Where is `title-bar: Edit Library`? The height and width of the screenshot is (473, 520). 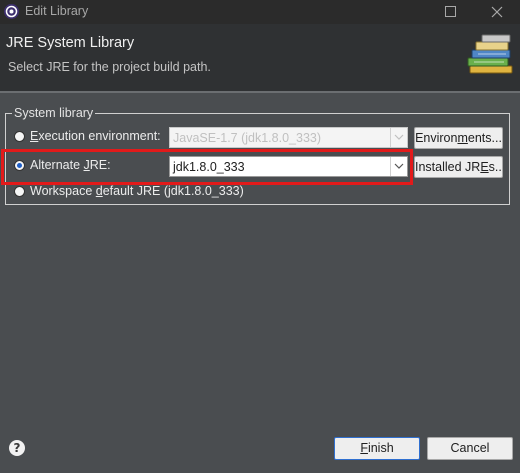
title-bar: Edit Library is located at coordinates (260, 12).